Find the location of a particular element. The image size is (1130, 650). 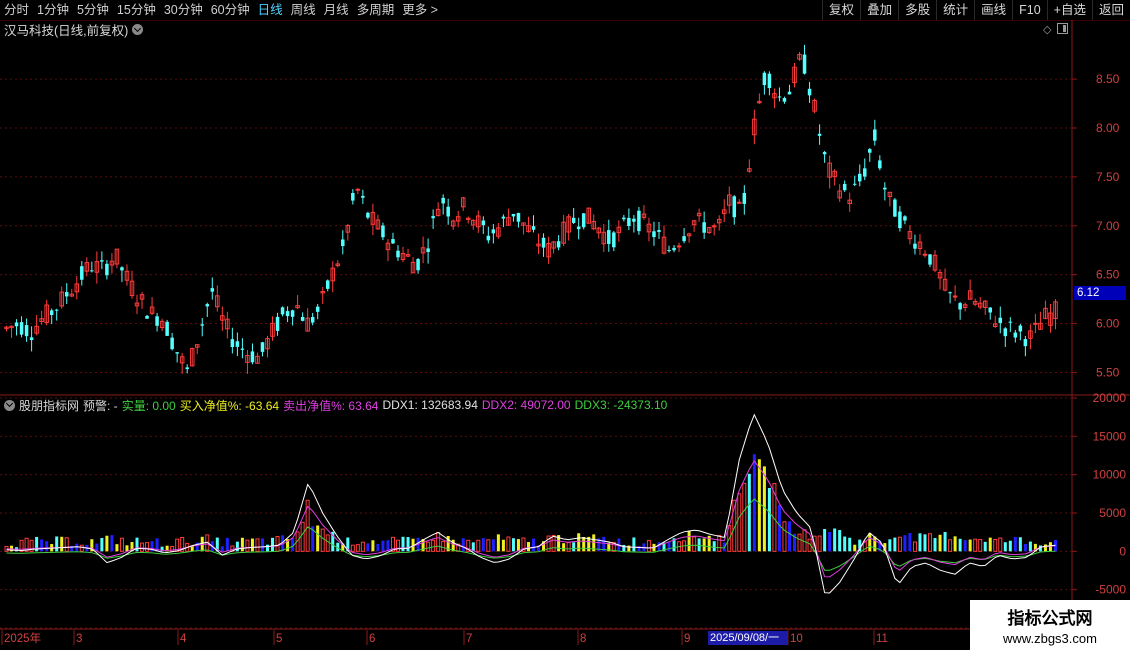

indicator-dropdown-icon is located at coordinates (9, 405).